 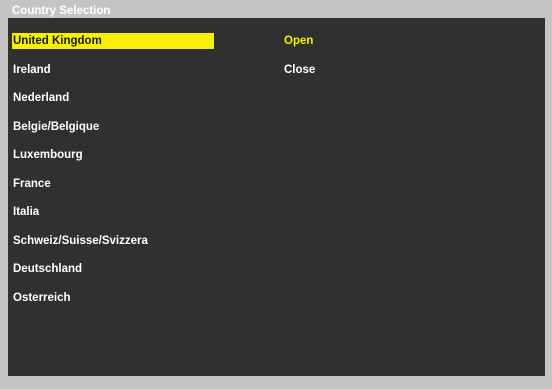 I want to click on country-item-luxembourg: Luxembourg, so click(x=113, y=155).